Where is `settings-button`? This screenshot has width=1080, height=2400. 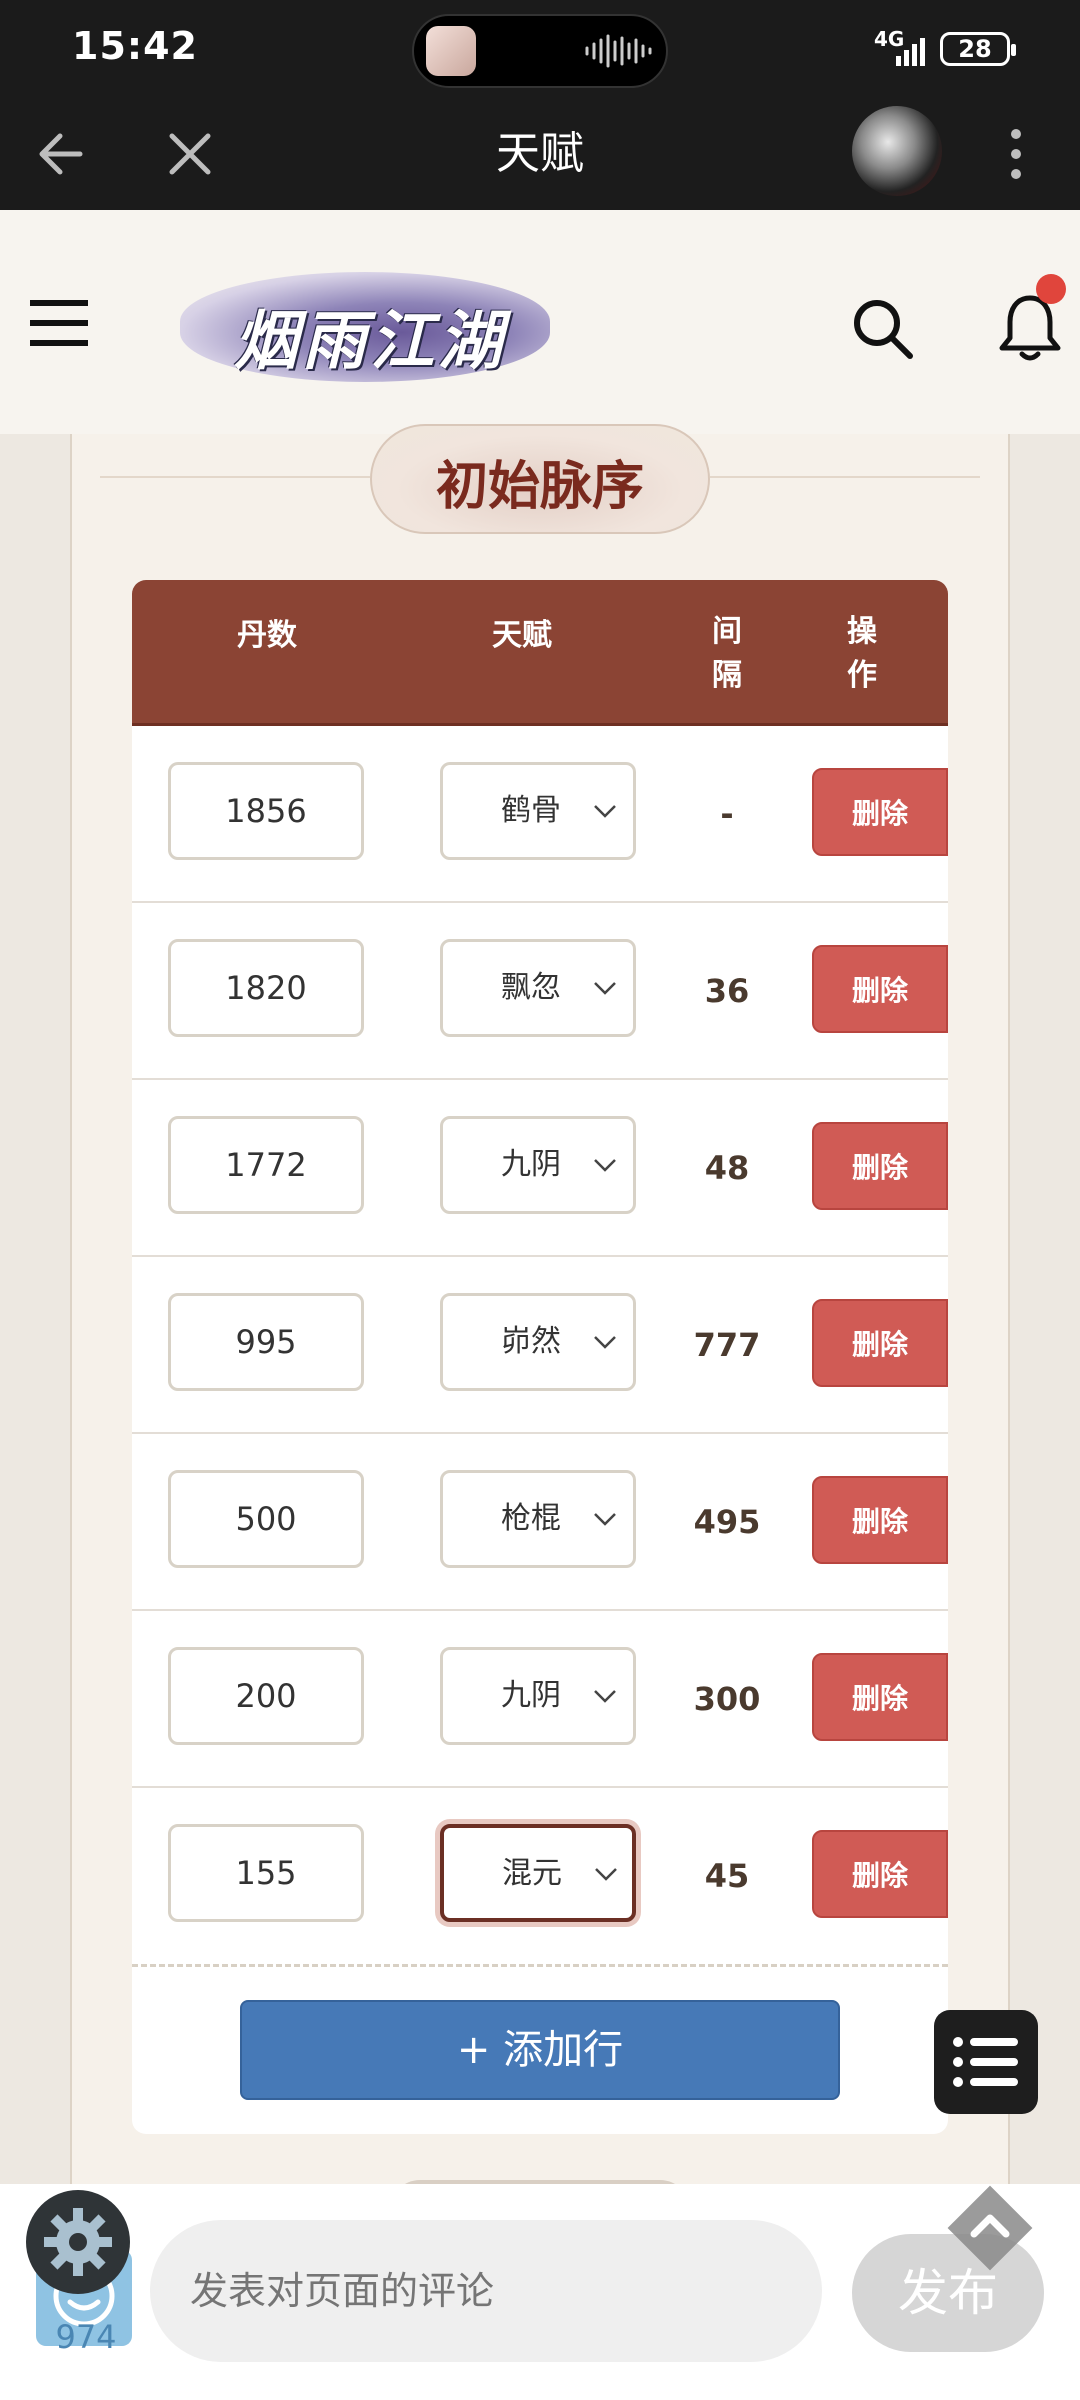
settings-button is located at coordinates (78, 2242).